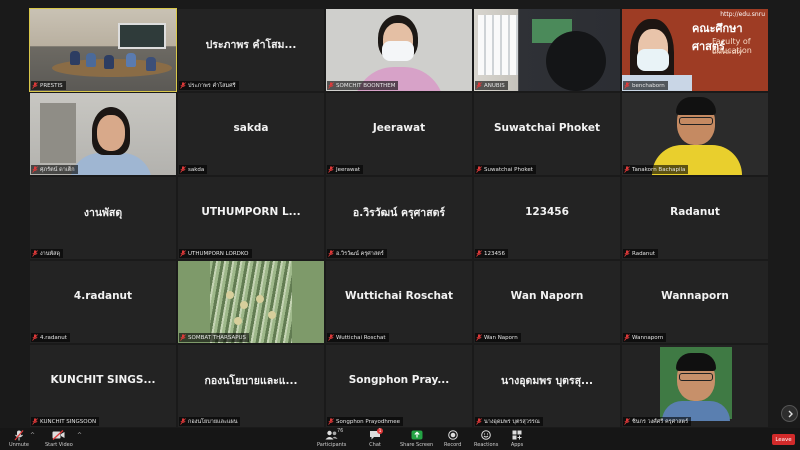 The height and width of the screenshot is (450, 800). What do you see at coordinates (59, 445) in the screenshot?
I see `start-video-label: Start Video` at bounding box center [59, 445].